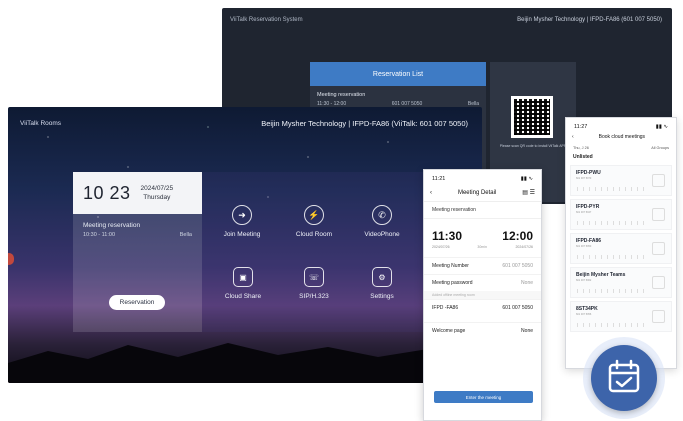  What do you see at coordinates (483, 397) in the screenshot?
I see `enter-meeting-button: Enter the meeting` at bounding box center [483, 397].